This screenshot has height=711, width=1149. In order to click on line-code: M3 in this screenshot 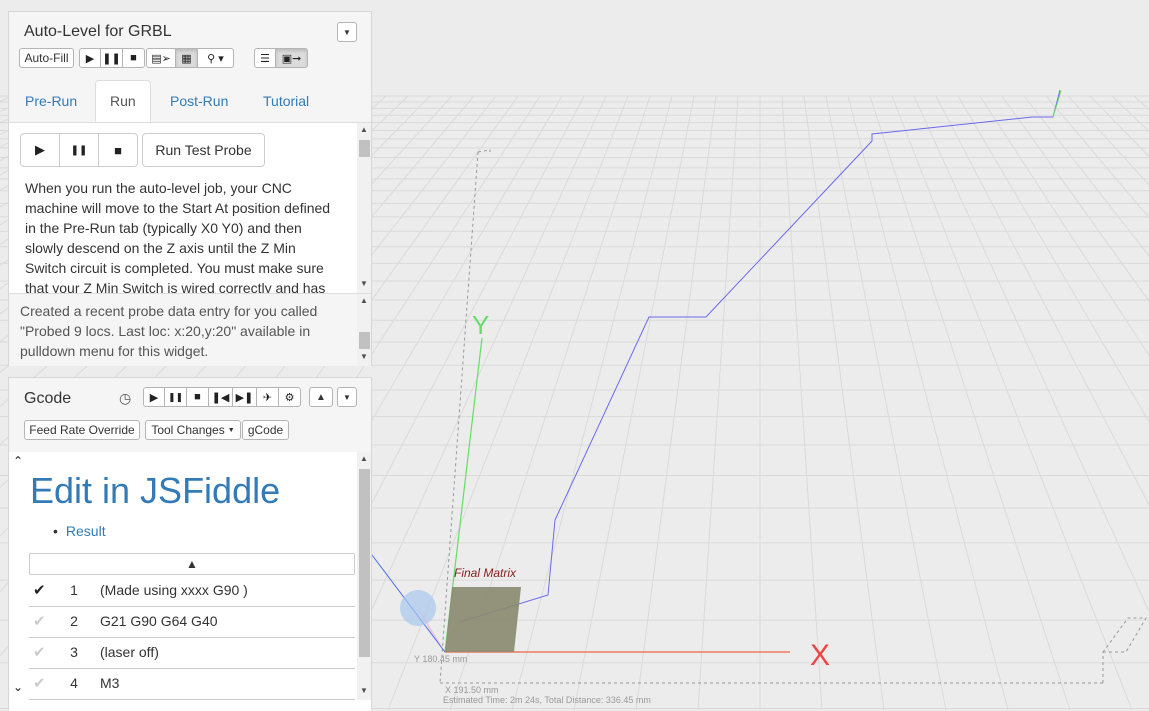, I will do `click(110, 683)`.